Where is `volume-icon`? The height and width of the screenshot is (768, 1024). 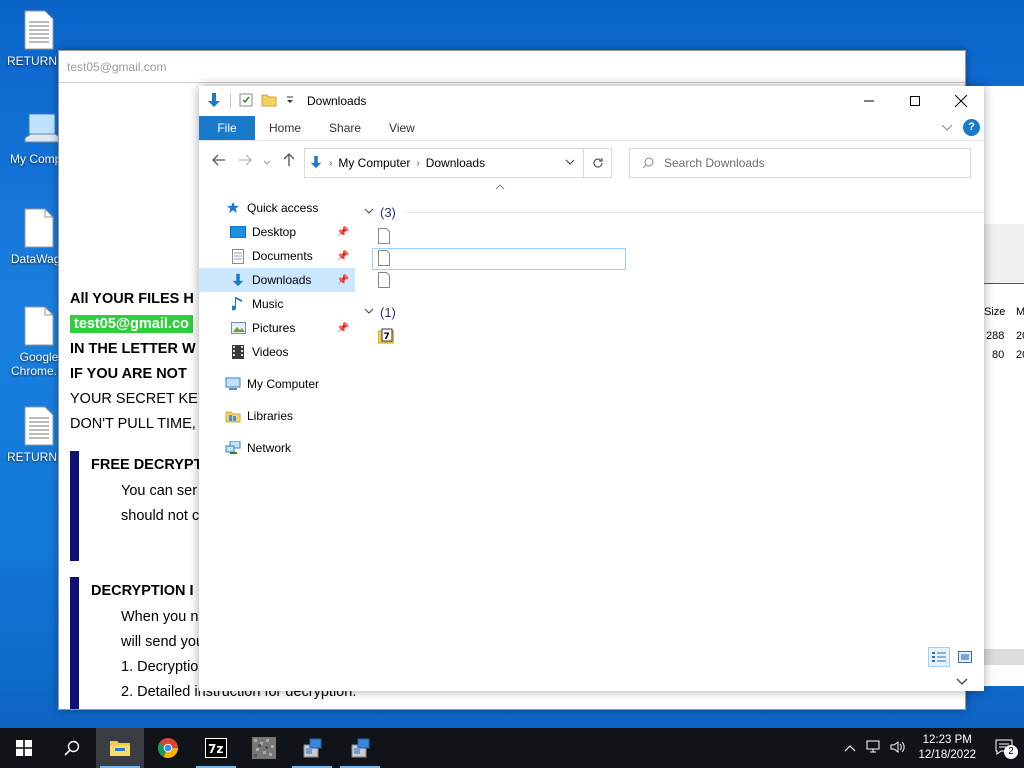
volume-icon is located at coordinates (898, 748).